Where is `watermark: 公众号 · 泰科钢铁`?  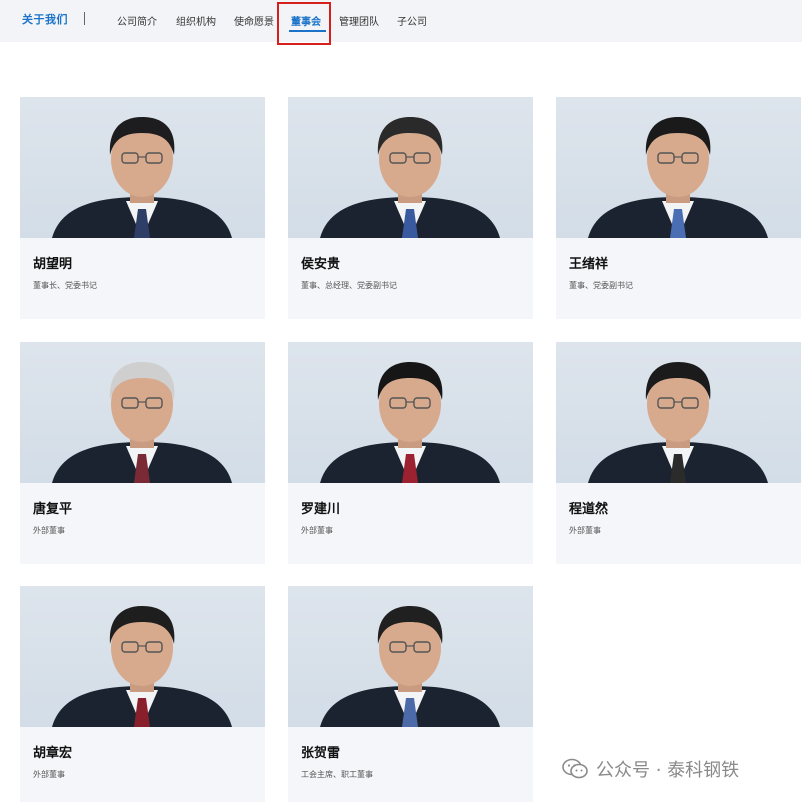
watermark: 公众号 · 泰科钢铁 is located at coordinates (650, 769).